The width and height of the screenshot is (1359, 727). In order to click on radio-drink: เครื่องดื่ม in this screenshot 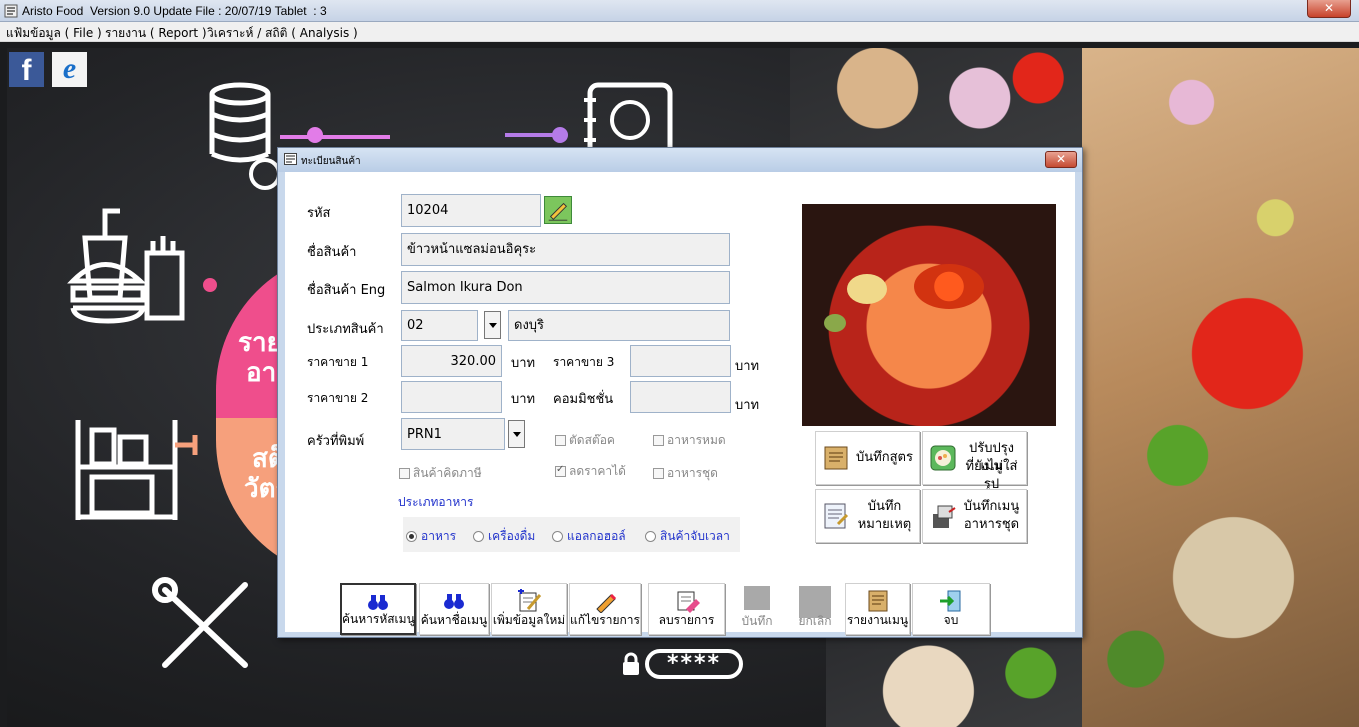, I will do `click(504, 536)`.